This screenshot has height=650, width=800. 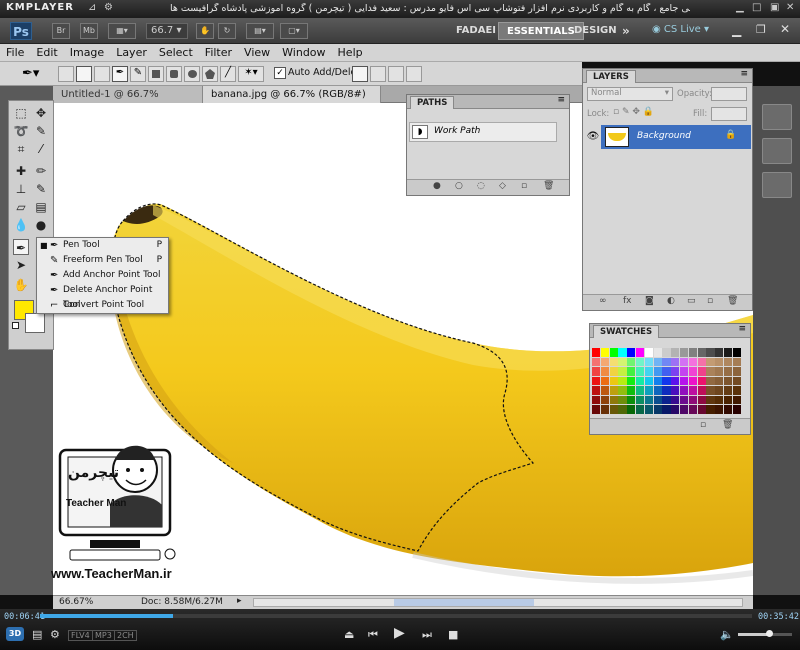 I want to click on layer-style-icon: fx, so click(x=627, y=301).